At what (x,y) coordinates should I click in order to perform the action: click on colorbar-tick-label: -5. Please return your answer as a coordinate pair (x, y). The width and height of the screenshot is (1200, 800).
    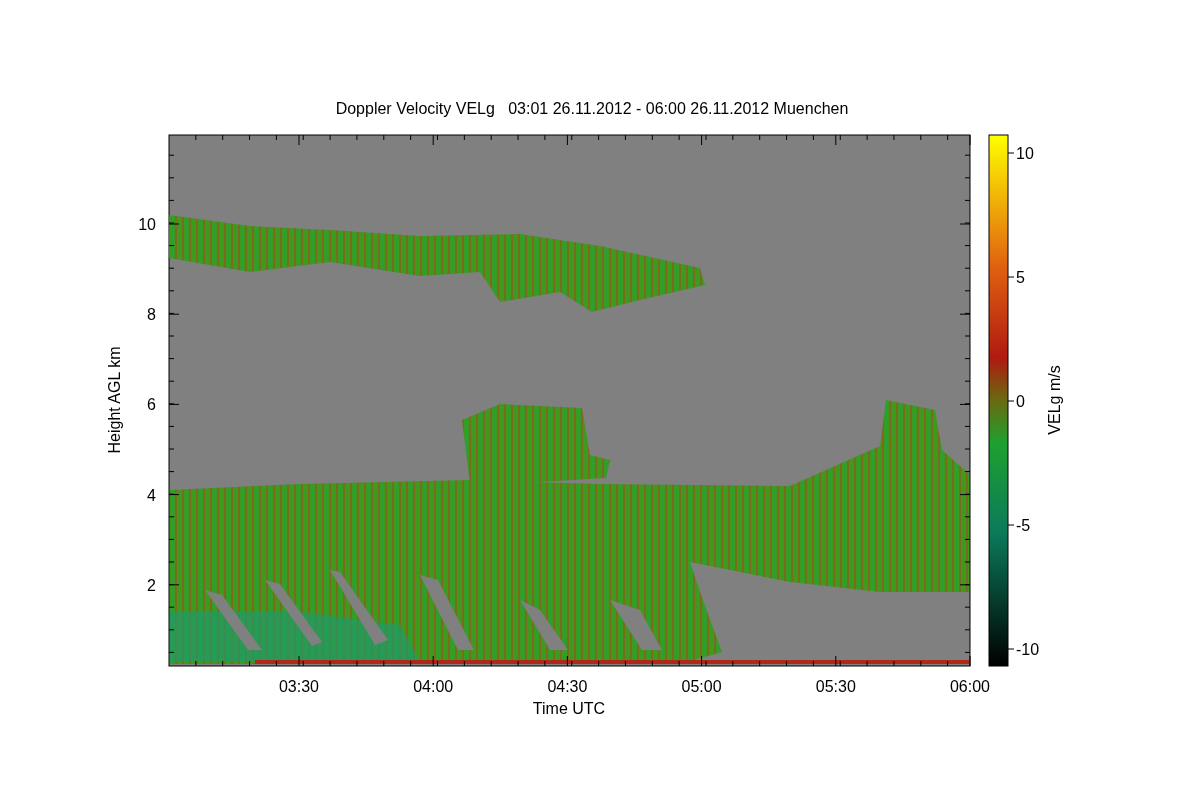
    Looking at the image, I should click on (1023, 525).